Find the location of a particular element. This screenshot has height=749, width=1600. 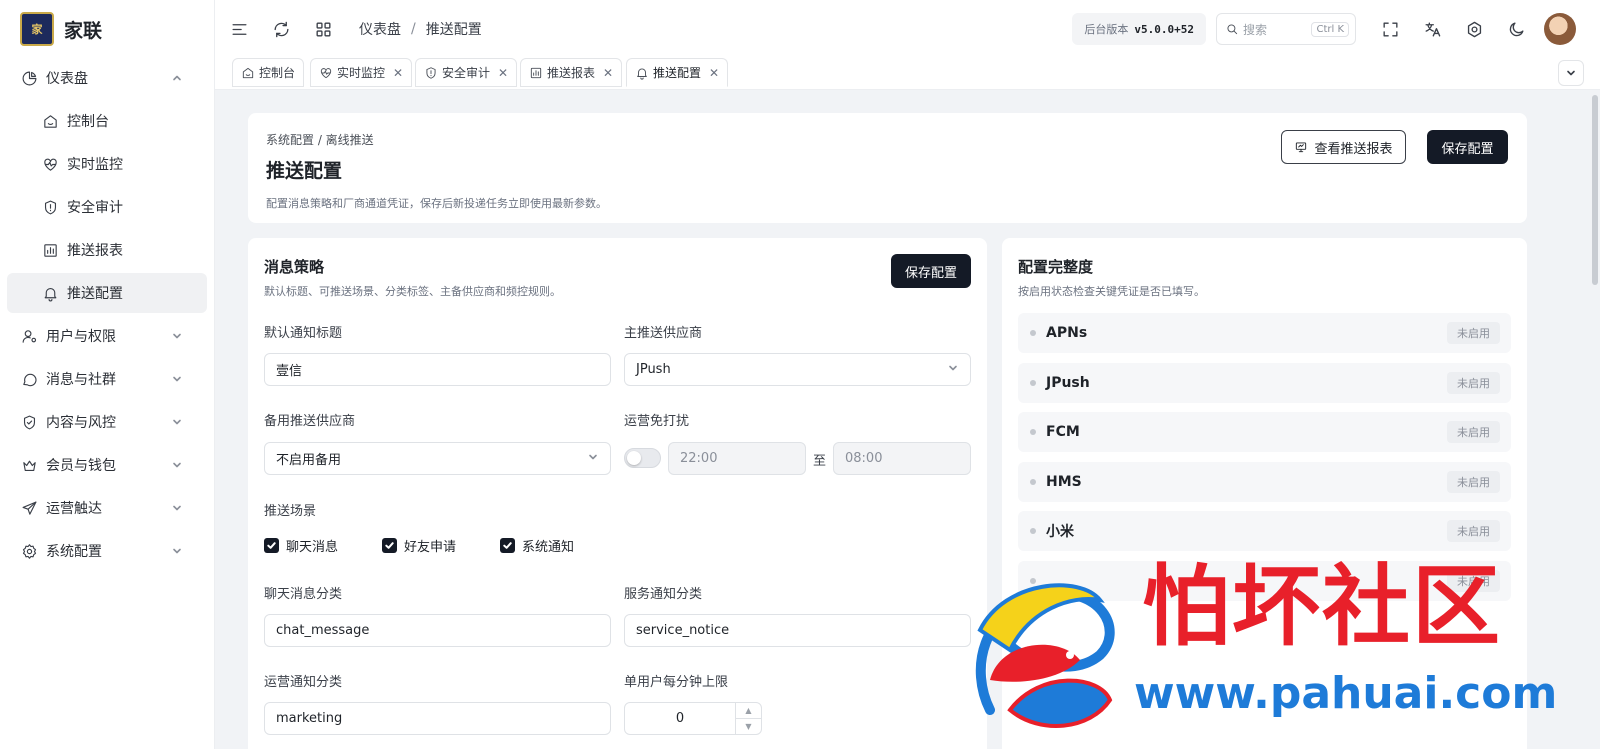

shield-alert-icon is located at coordinates (431, 72).